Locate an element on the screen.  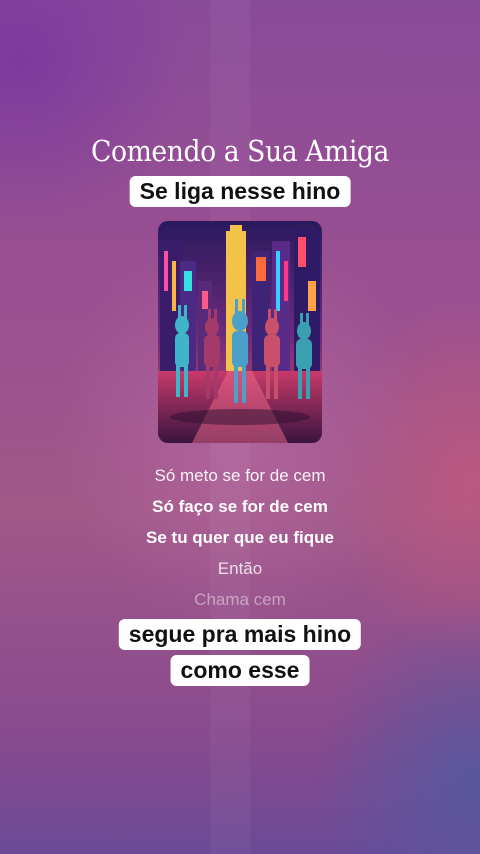
album-cover-art-icon is located at coordinates (240, 332).